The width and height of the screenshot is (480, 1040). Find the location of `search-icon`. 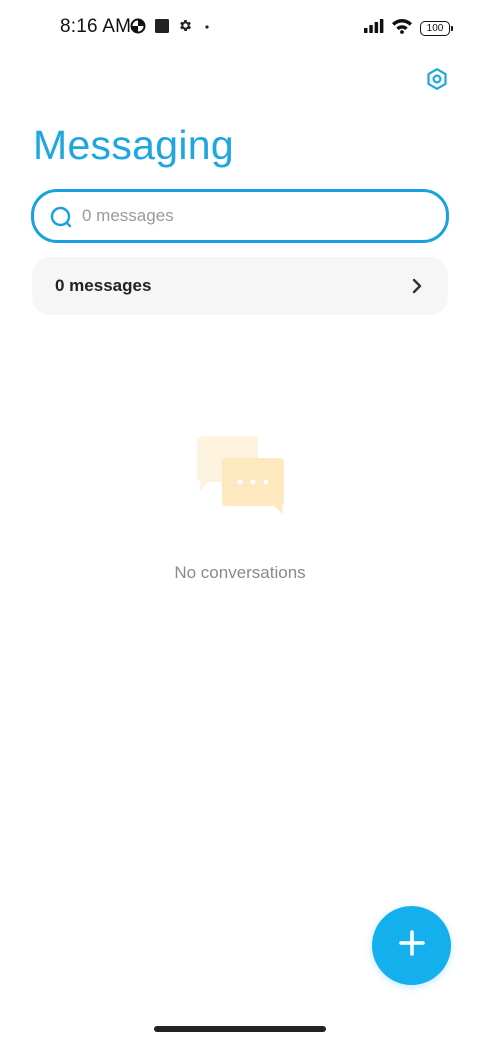

search-icon is located at coordinates (61, 217).